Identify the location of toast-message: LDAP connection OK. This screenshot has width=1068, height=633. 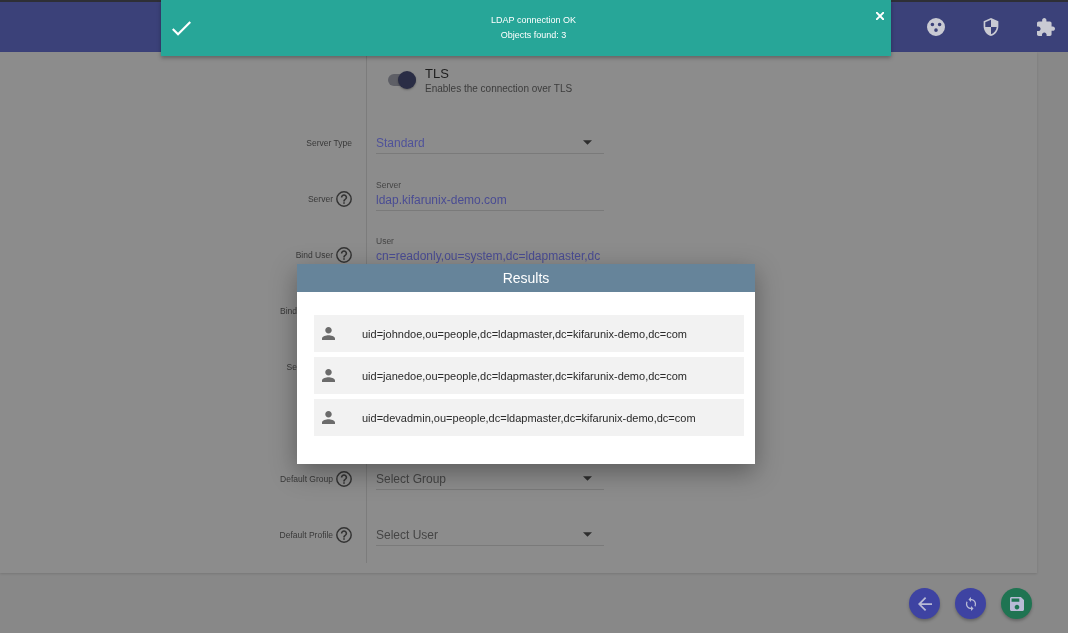
(533, 20).